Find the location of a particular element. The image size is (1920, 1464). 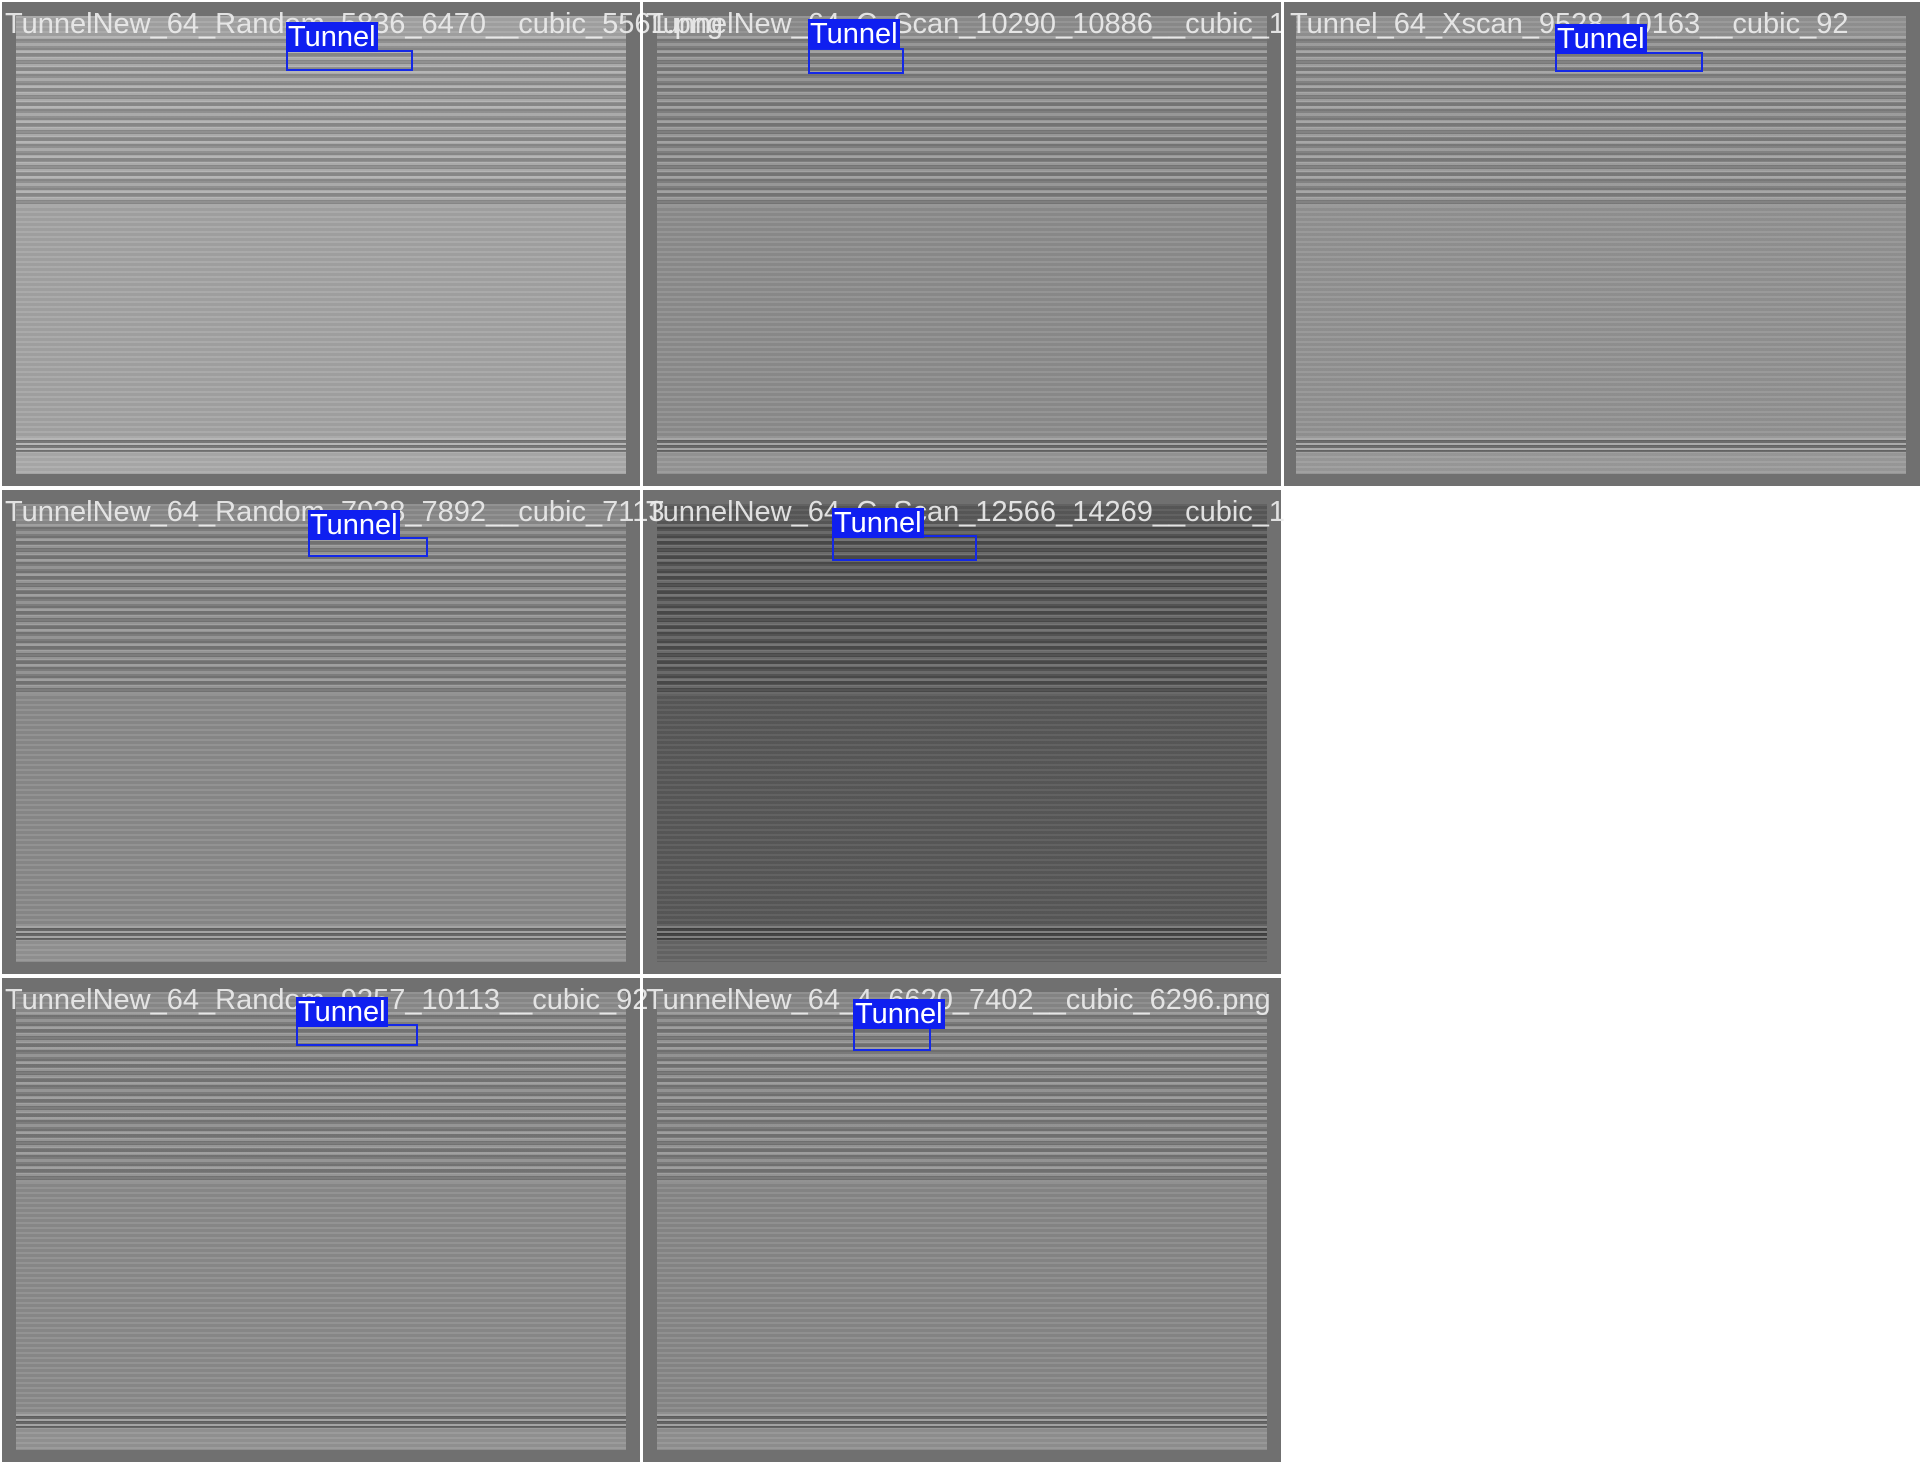

image-filename: TunnelNew_64_4_6620_7402__cubic_6296.png is located at coordinates (958, 1000).